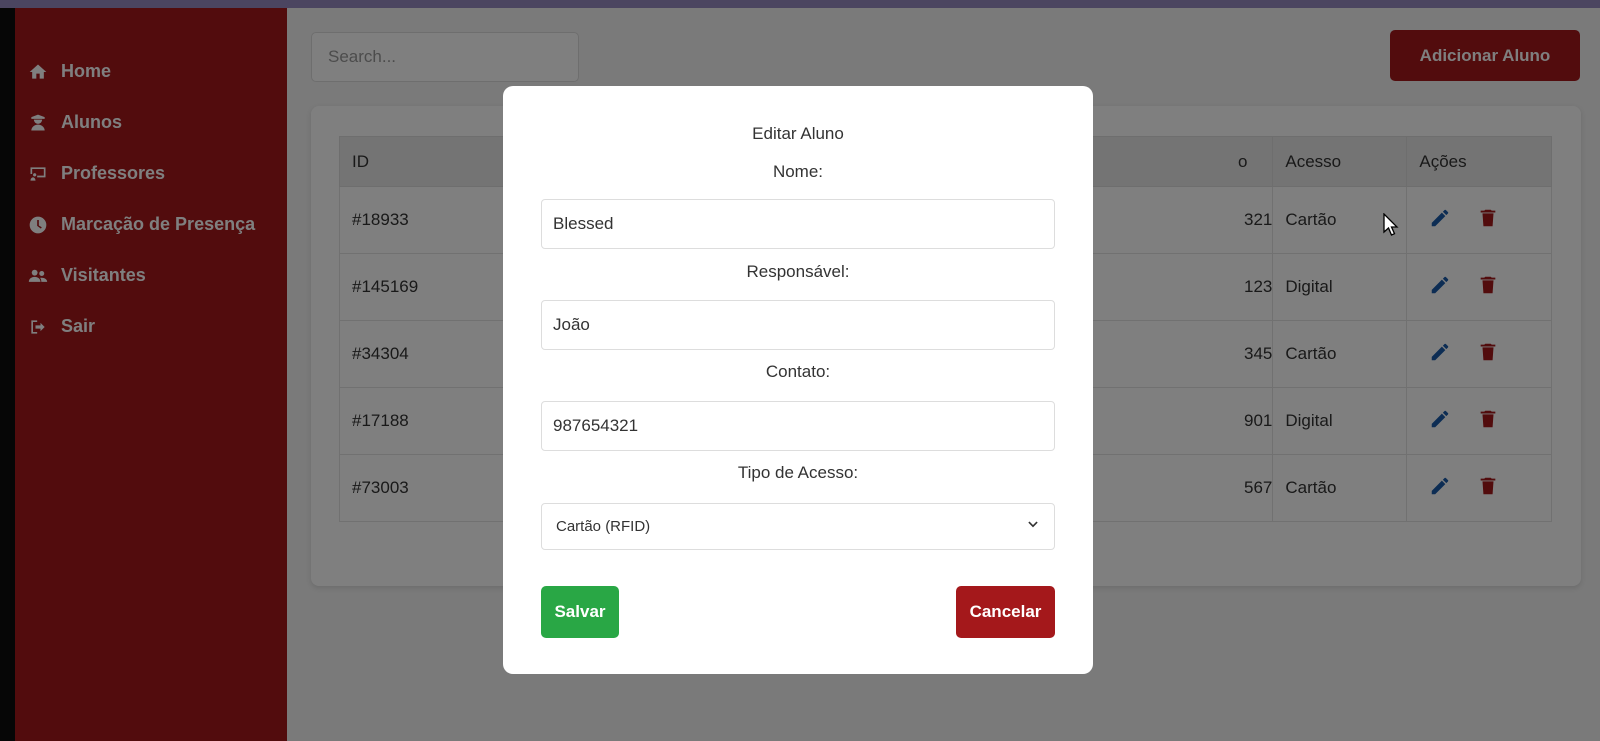 This screenshot has height=741, width=1600. Describe the element at coordinates (798, 224) in the screenshot. I see `nome-input` at that location.